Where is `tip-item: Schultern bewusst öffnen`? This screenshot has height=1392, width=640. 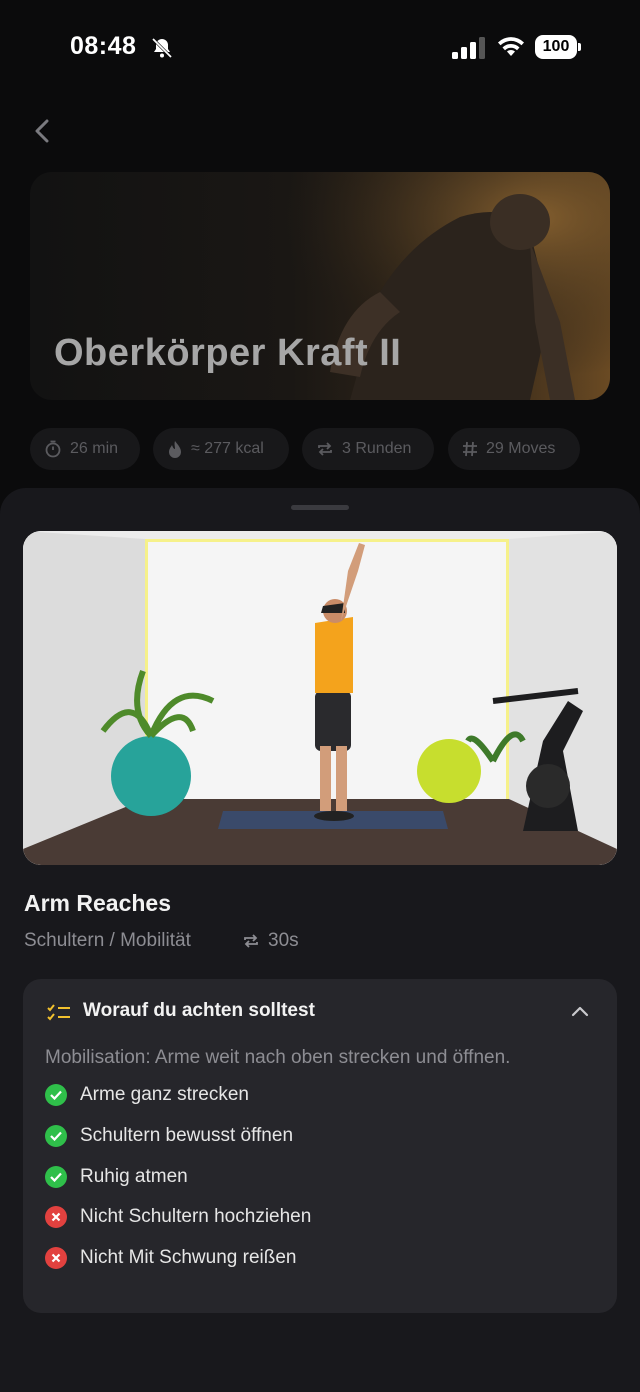 tip-item: Schultern bewusst öffnen is located at coordinates (169, 1136).